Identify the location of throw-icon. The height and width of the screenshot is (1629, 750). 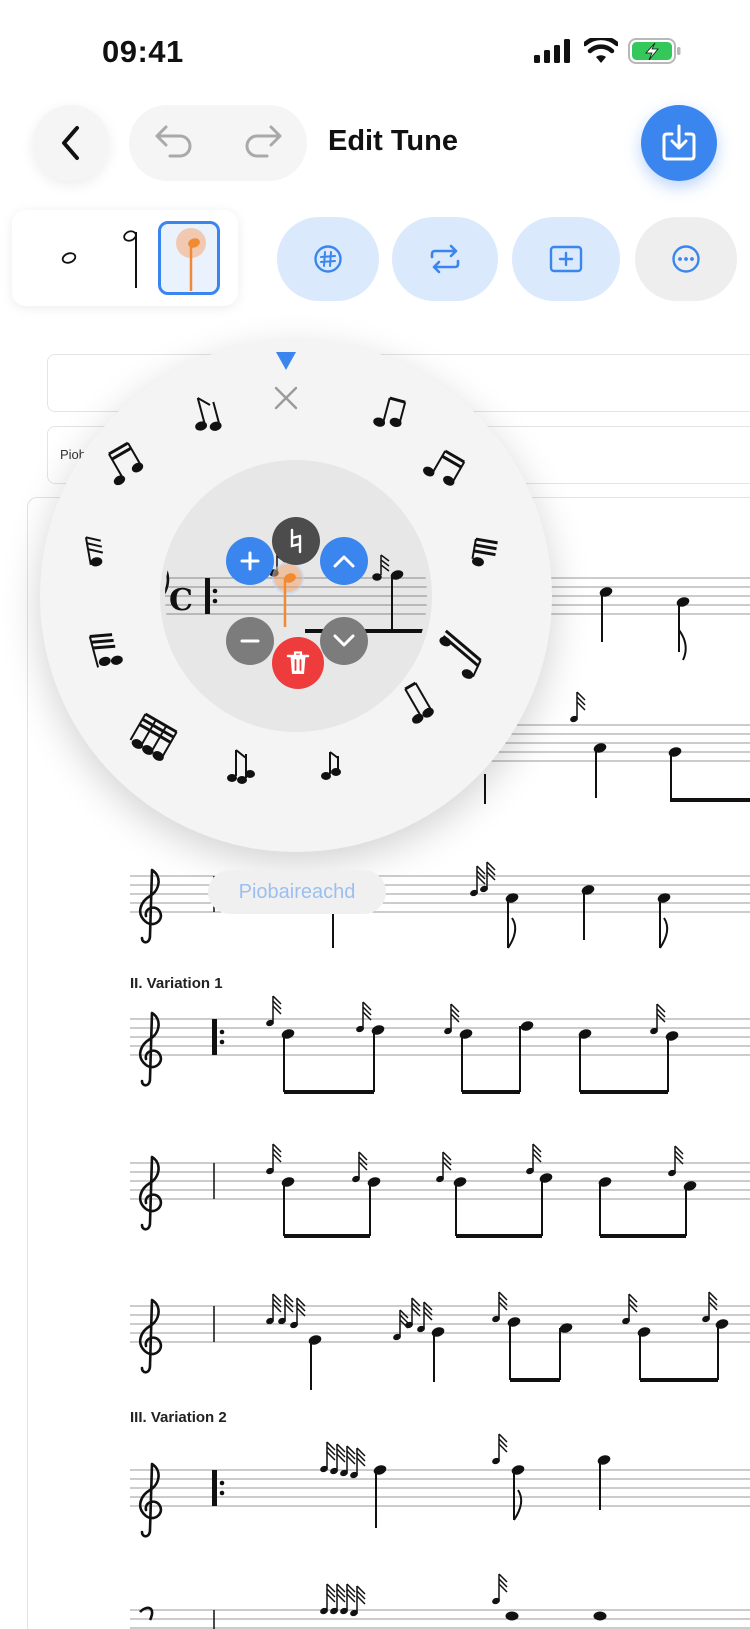
(484, 552).